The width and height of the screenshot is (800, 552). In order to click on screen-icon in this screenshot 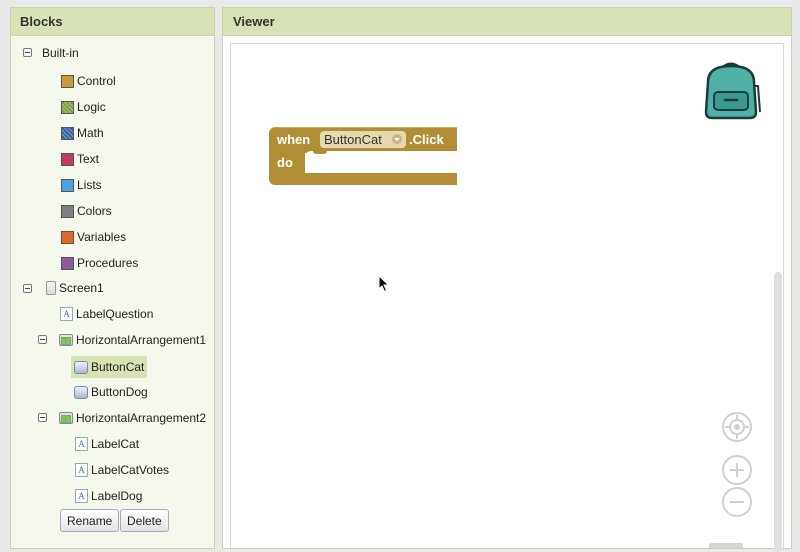, I will do `click(51, 288)`.